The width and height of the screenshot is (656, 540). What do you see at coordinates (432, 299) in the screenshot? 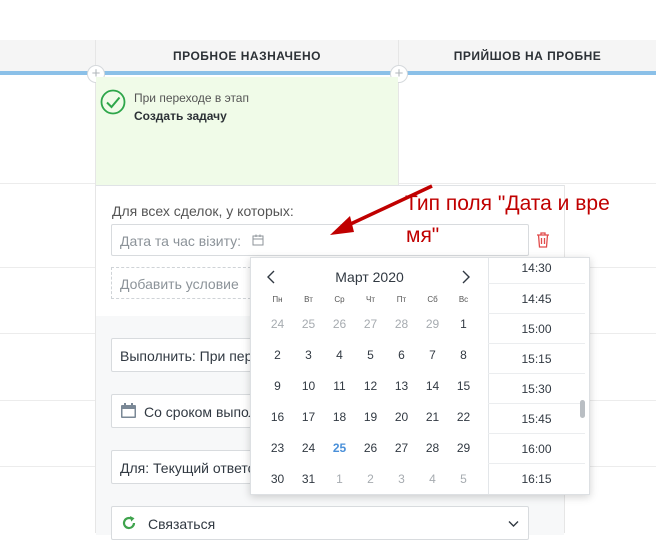
I see `weekday-label: Сб` at bounding box center [432, 299].